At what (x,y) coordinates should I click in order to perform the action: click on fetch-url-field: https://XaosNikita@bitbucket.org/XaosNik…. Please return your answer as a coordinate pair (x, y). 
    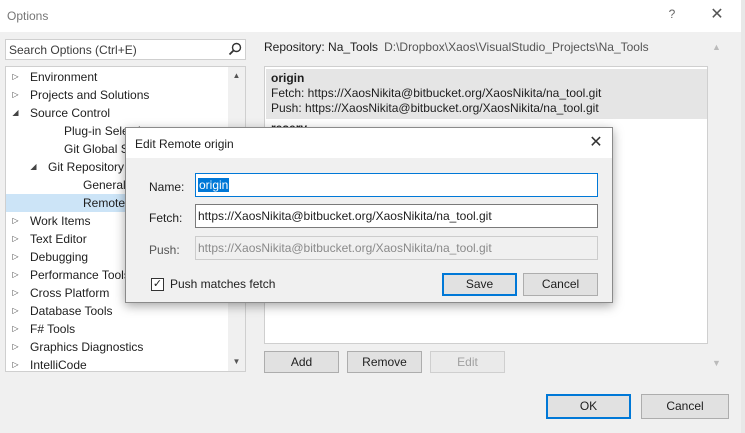
    Looking at the image, I should click on (396, 216).